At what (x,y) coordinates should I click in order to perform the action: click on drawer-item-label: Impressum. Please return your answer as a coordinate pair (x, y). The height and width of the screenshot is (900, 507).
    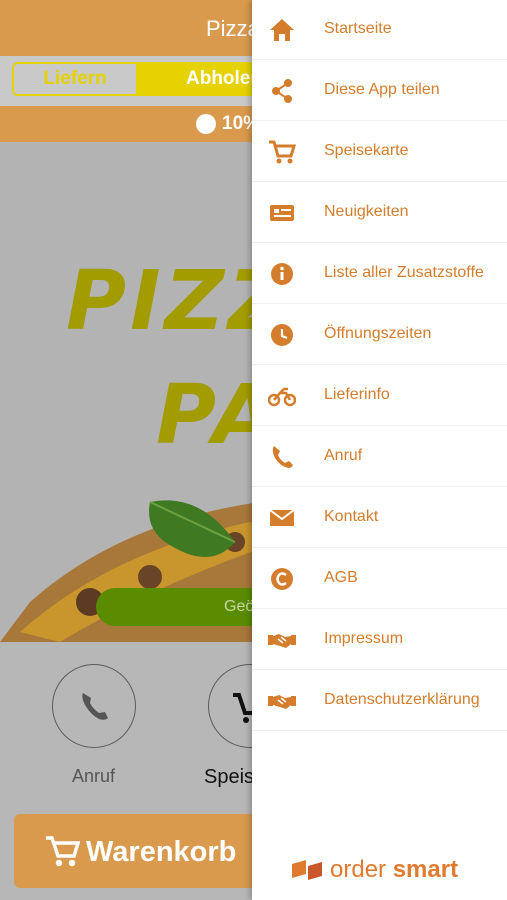
    Looking at the image, I should click on (364, 638).